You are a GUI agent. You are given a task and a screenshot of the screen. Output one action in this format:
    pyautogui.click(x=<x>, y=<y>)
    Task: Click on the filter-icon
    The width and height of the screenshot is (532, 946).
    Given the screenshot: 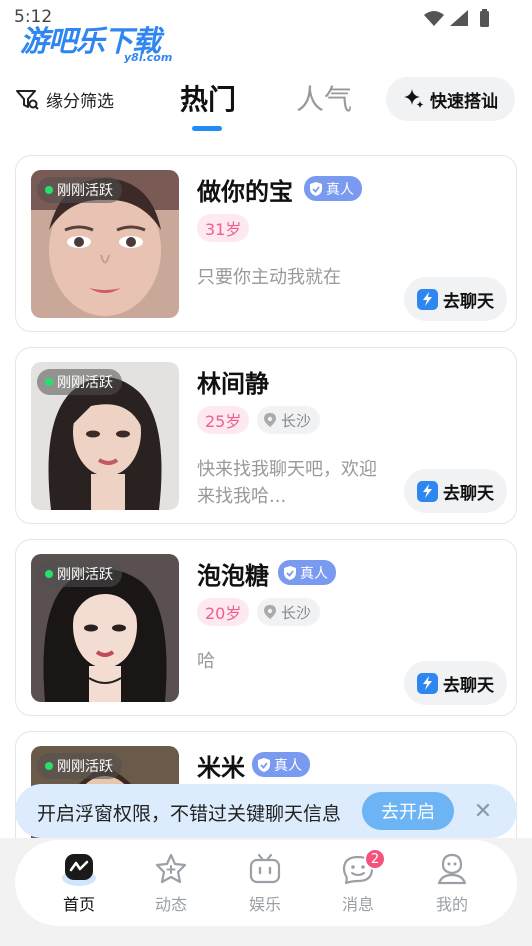 What is the action you would take?
    pyautogui.click(x=27, y=100)
    